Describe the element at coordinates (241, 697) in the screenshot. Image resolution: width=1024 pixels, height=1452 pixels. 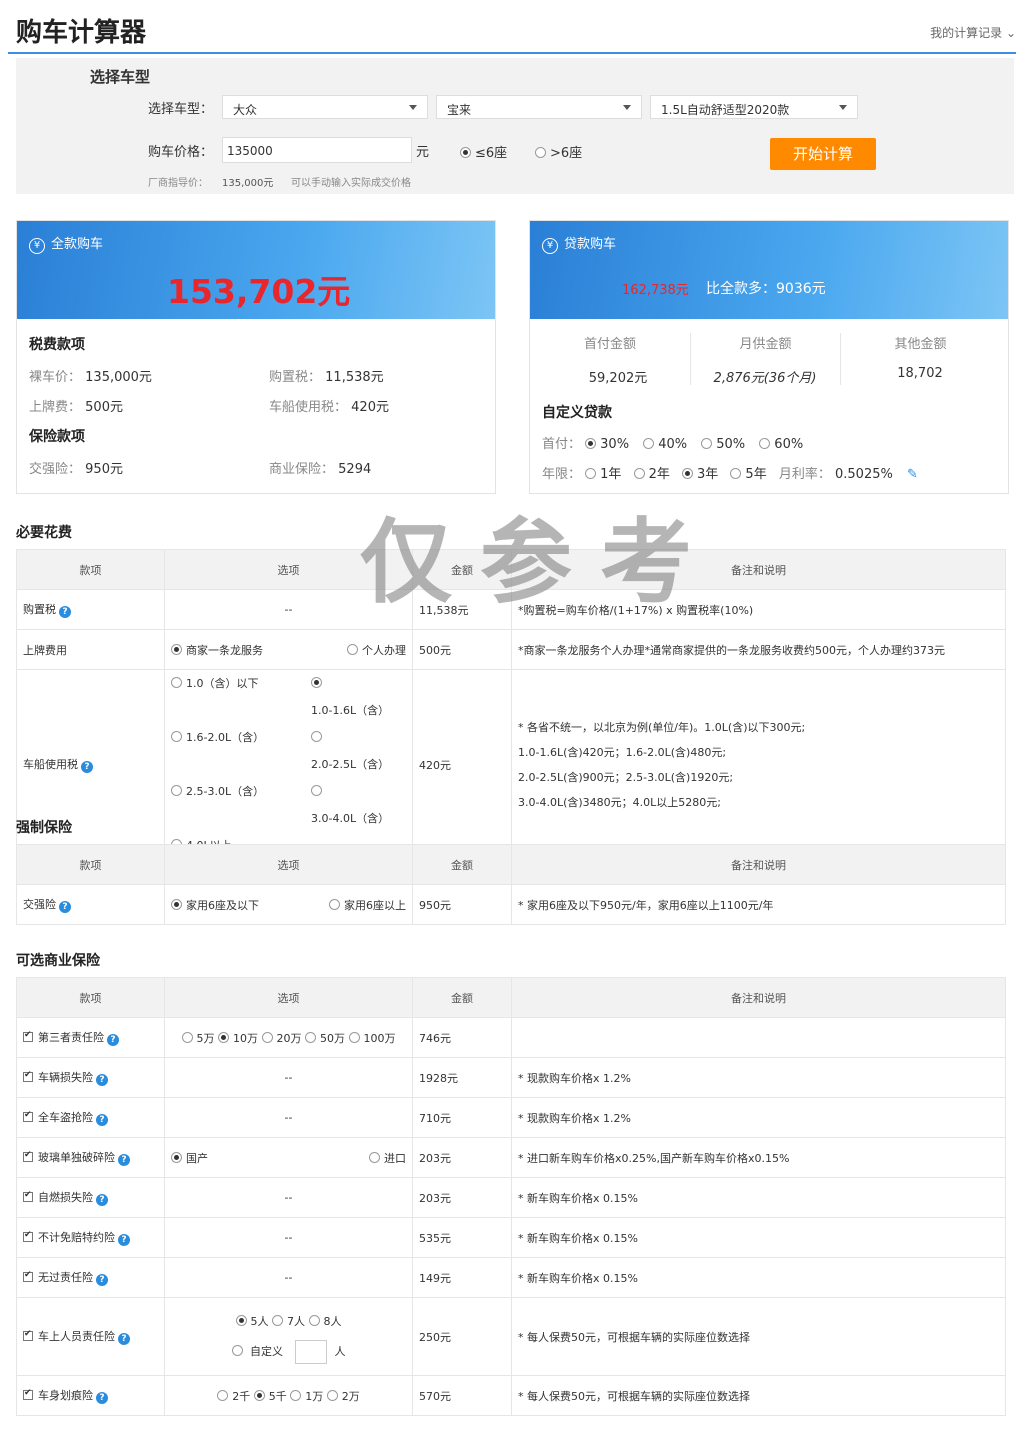
I see `option-radio: 1.0（含）以下` at that location.